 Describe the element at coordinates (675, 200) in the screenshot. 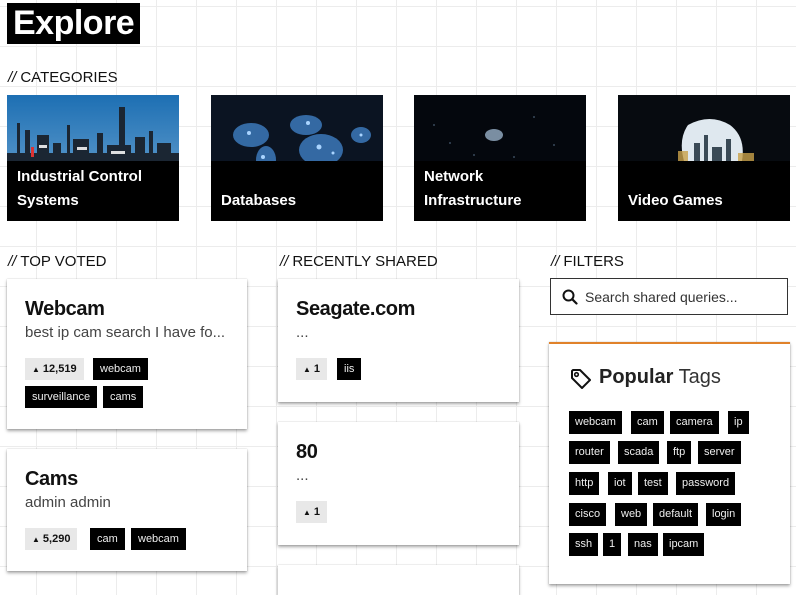

I see `category-label: Video Games` at that location.